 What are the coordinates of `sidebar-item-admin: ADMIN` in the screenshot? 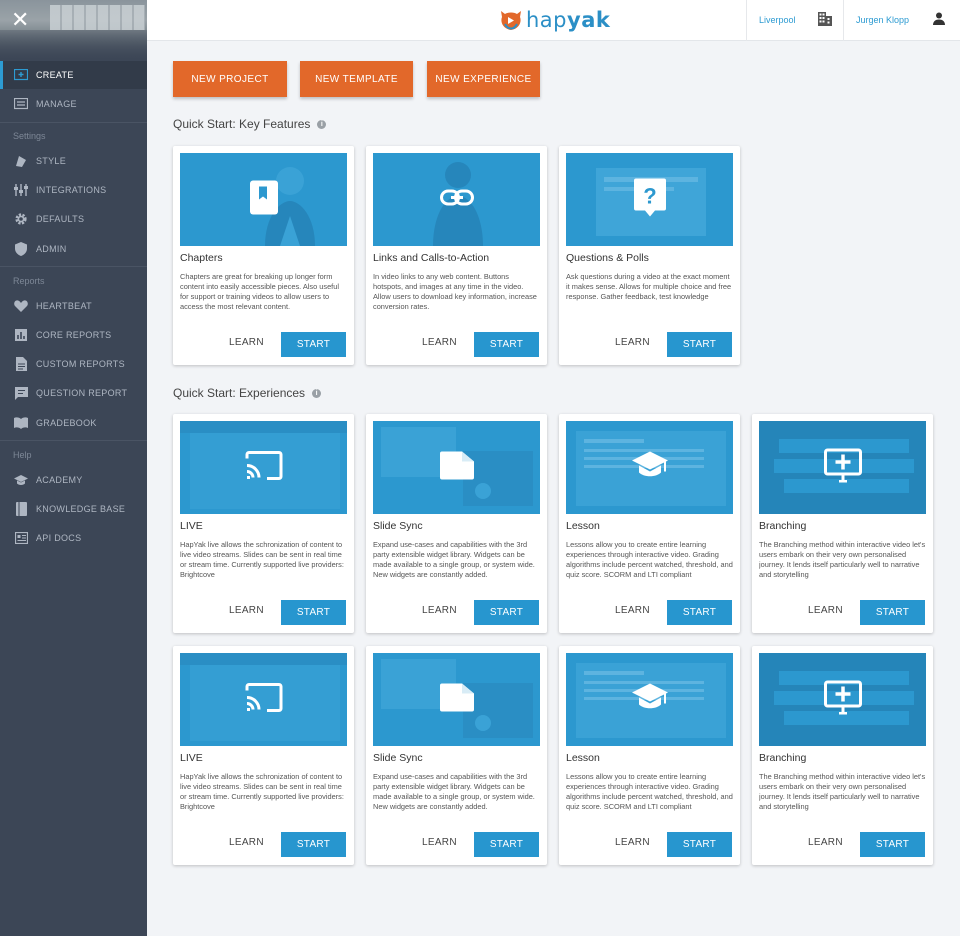 It's located at (73, 249).